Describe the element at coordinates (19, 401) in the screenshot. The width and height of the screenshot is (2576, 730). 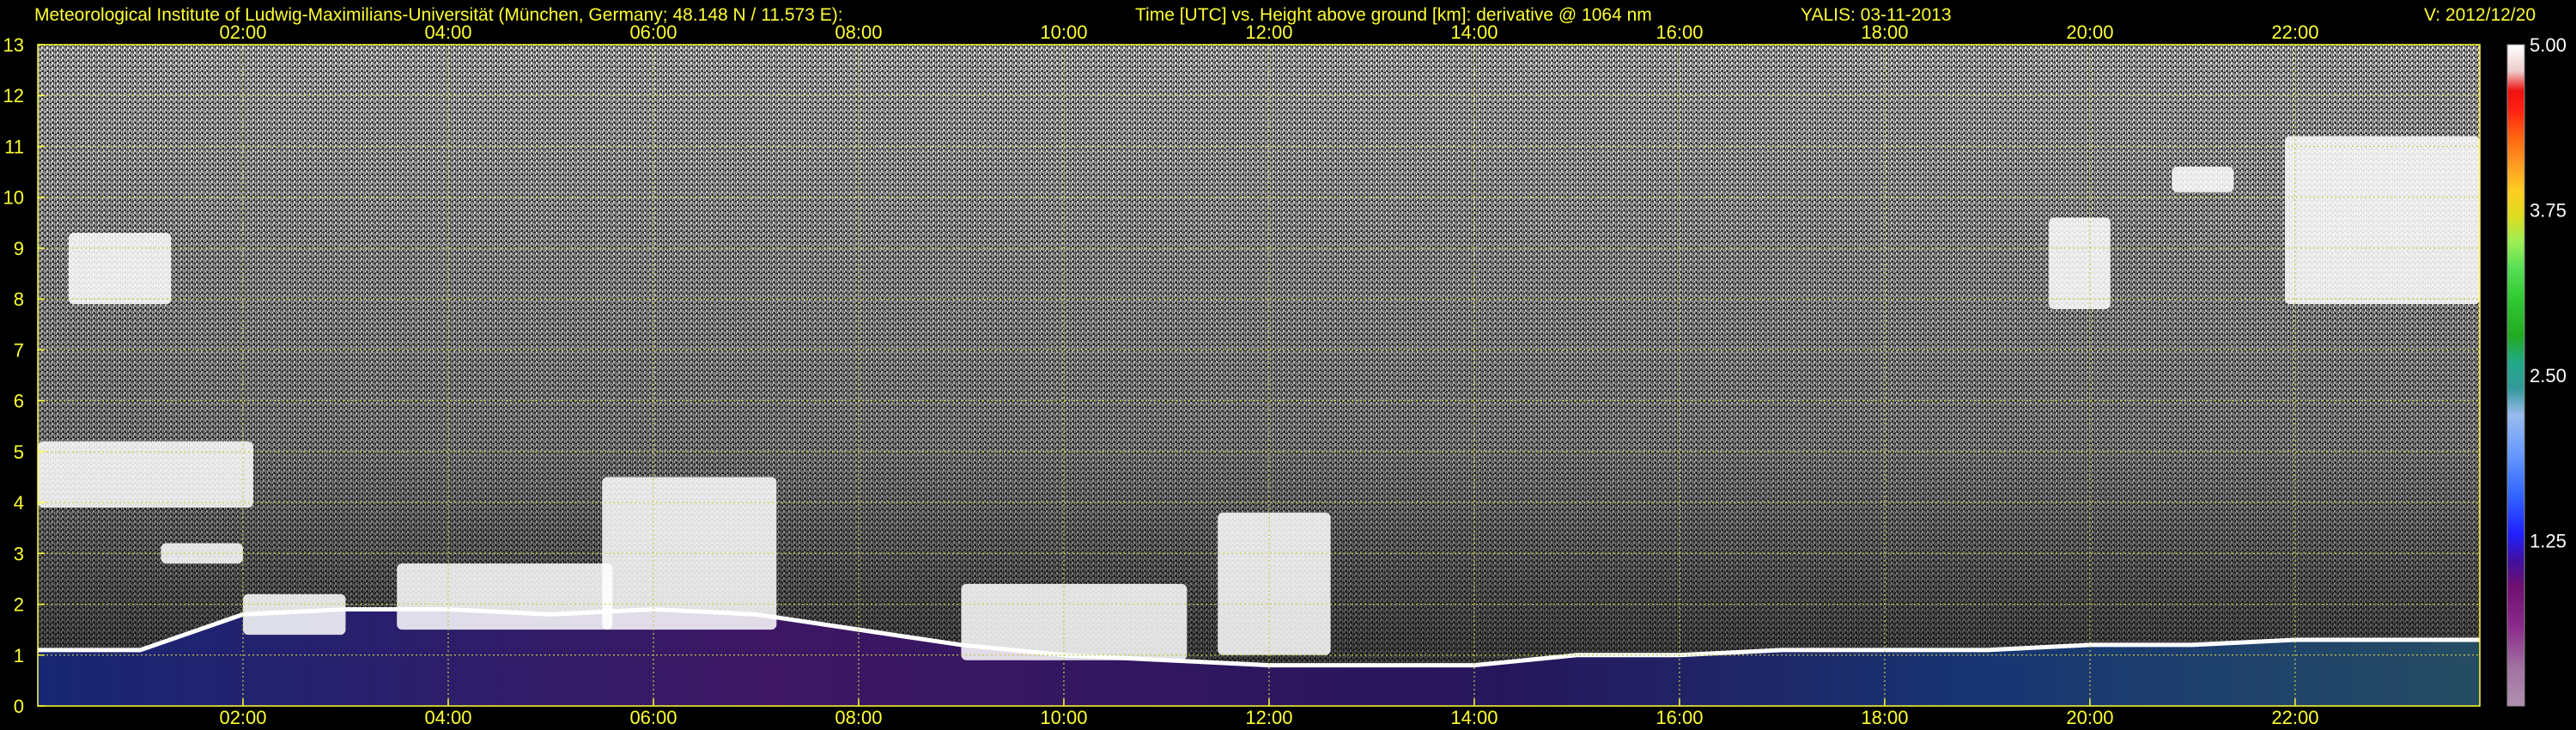
I see `y-tick-label: 6` at that location.